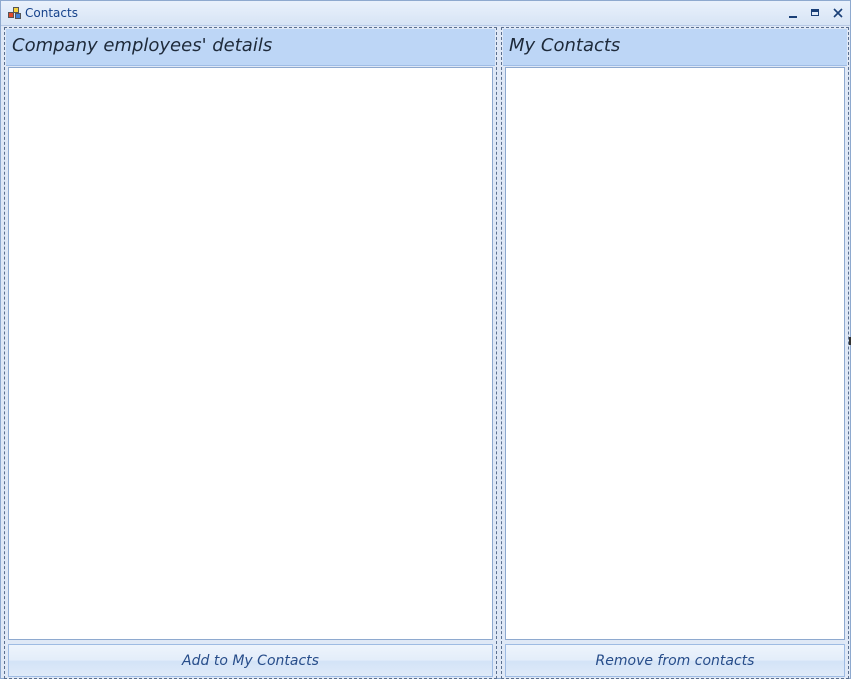  What do you see at coordinates (51, 13) in the screenshot?
I see `window-title: Contacts` at bounding box center [51, 13].